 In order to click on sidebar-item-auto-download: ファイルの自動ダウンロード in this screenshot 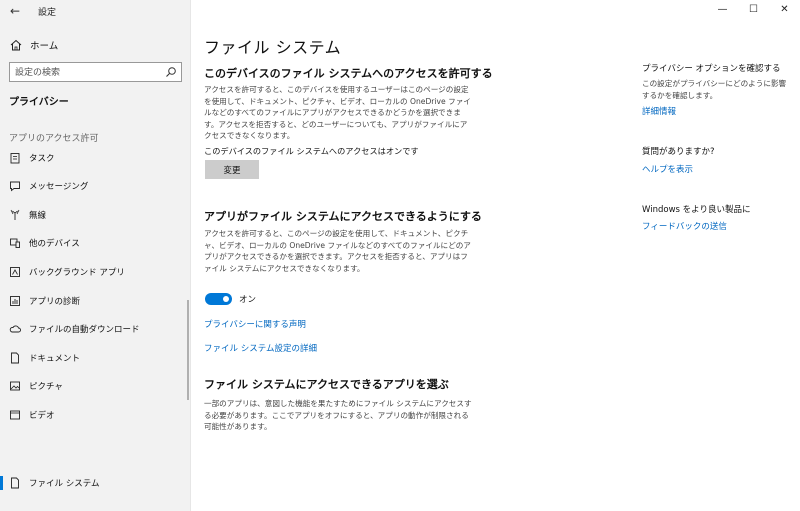, I will do `click(94, 329)`.